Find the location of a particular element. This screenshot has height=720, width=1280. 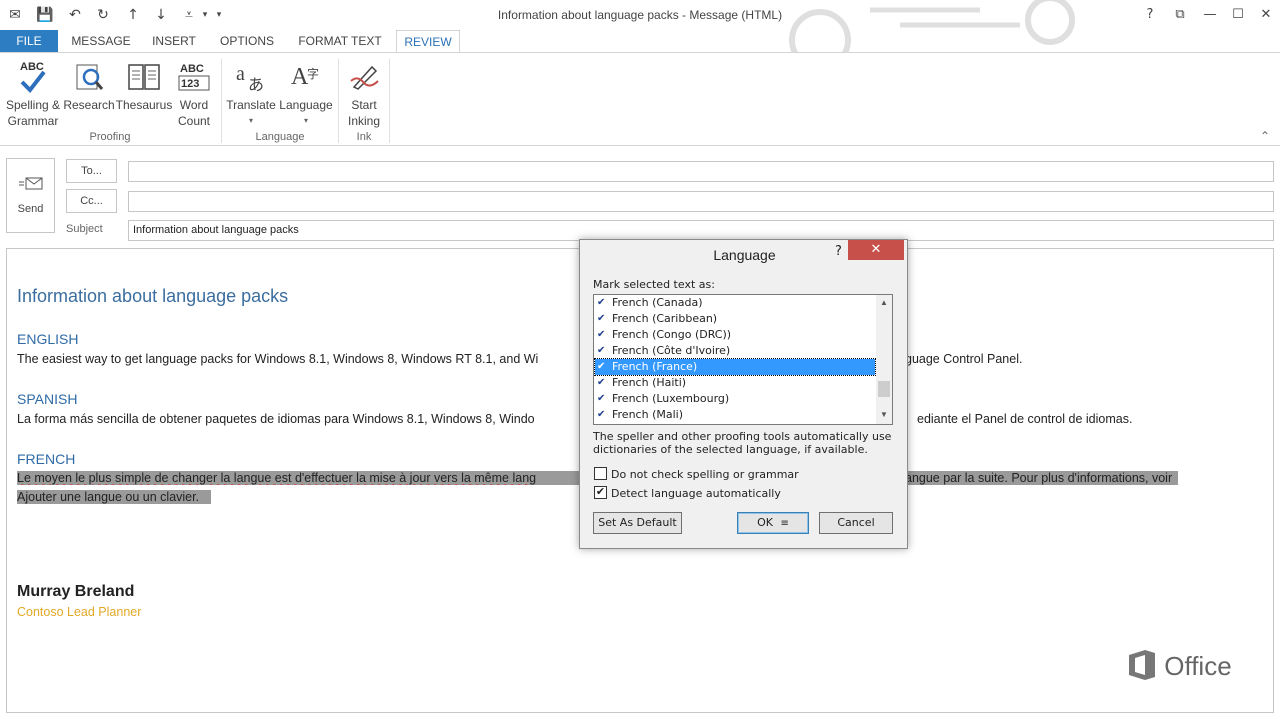

cancel-button: Cancel is located at coordinates (856, 523).